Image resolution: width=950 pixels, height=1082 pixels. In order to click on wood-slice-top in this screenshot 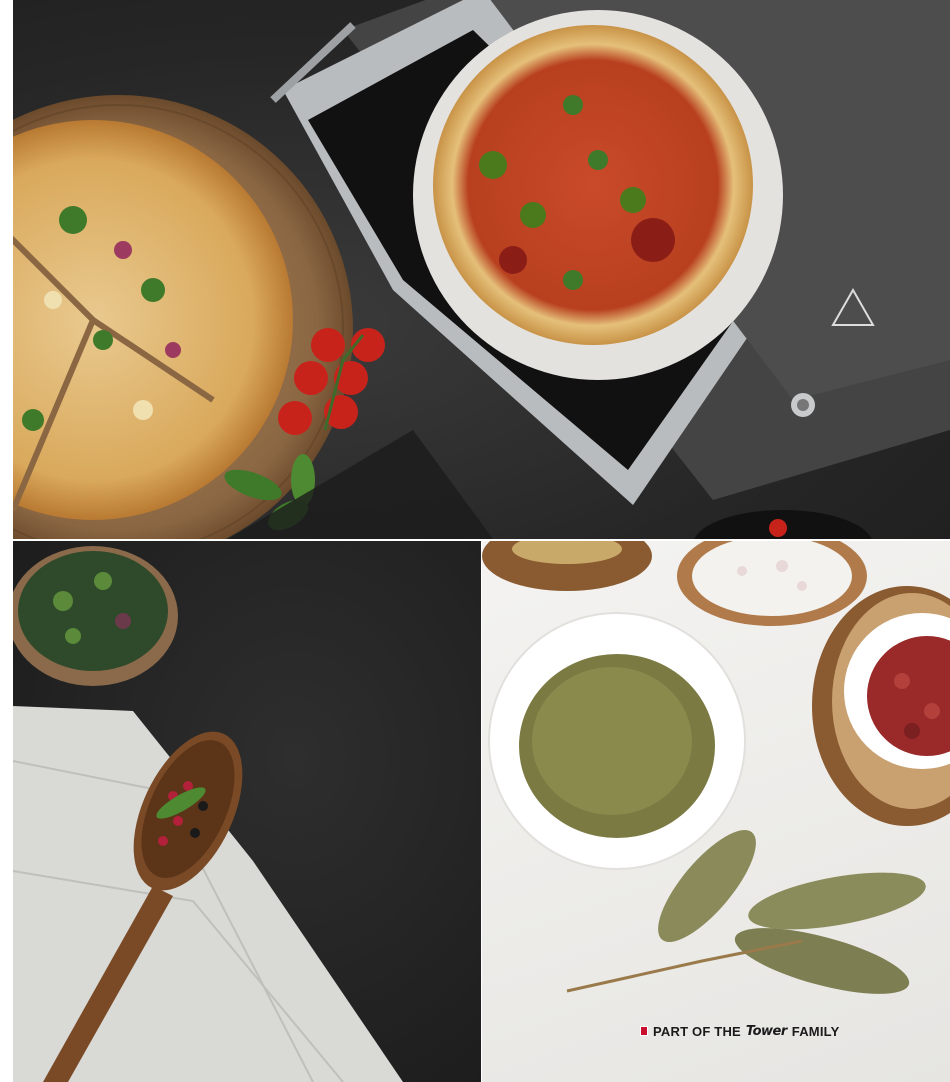, I will do `click(567, 566)`.